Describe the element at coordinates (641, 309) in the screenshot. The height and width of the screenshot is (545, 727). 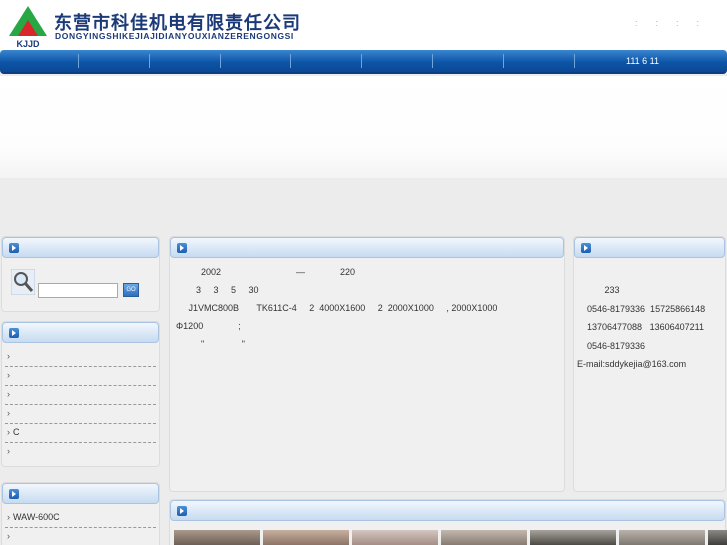
I see `contact-text: 0546-8179336 15725866148` at that location.